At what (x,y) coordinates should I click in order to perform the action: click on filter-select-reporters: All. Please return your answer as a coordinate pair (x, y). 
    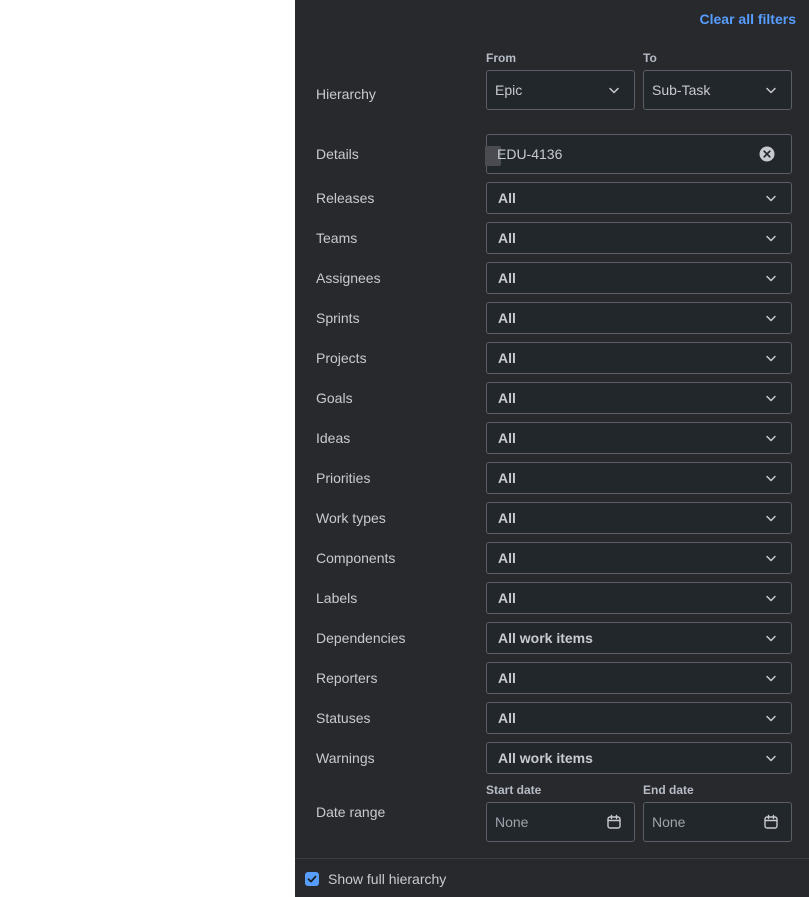
    Looking at the image, I should click on (639, 678).